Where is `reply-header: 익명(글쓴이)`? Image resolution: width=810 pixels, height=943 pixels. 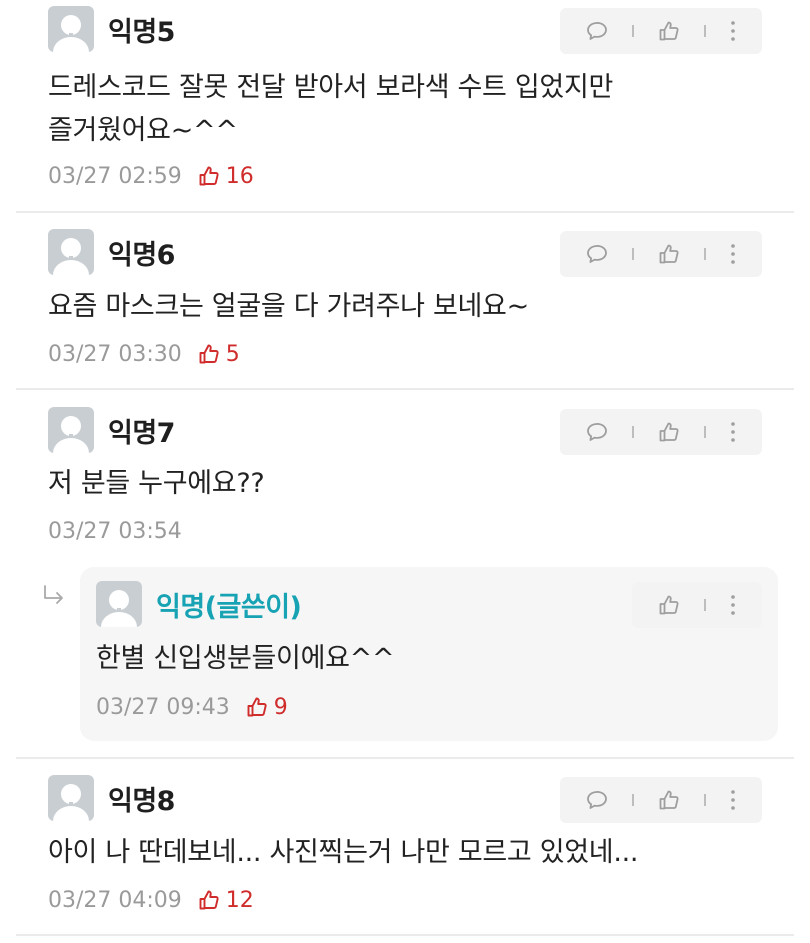
reply-header: 익명(글쓴이) is located at coordinates (199, 604).